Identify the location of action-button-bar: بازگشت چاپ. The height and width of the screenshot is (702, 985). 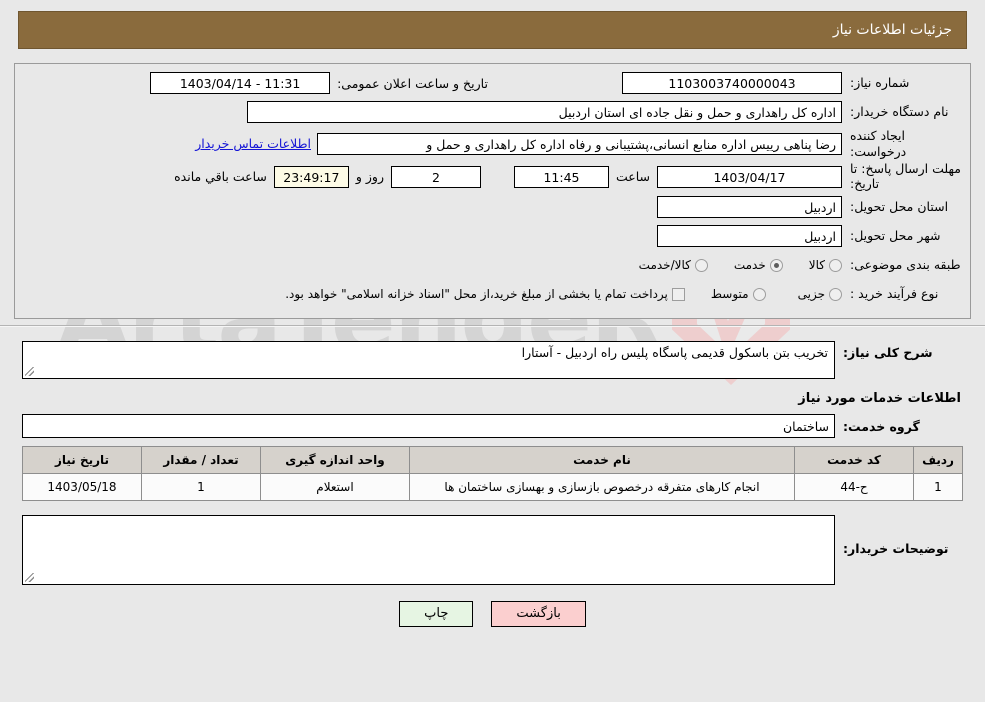
(492, 614).